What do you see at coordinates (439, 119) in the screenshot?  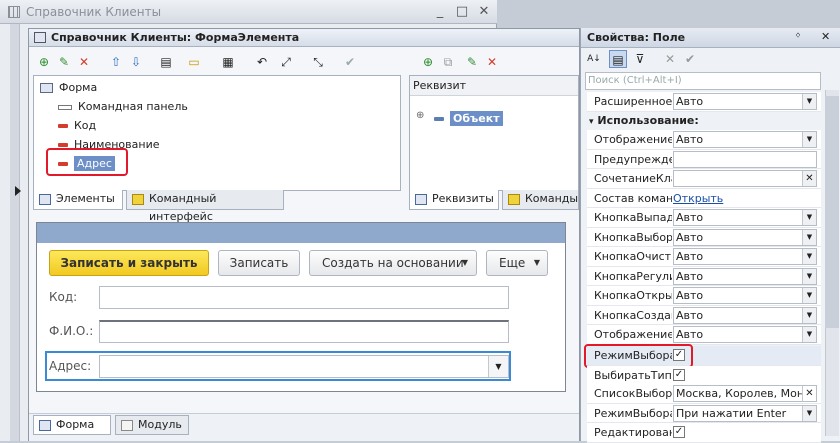 I see `object-icon` at bounding box center [439, 119].